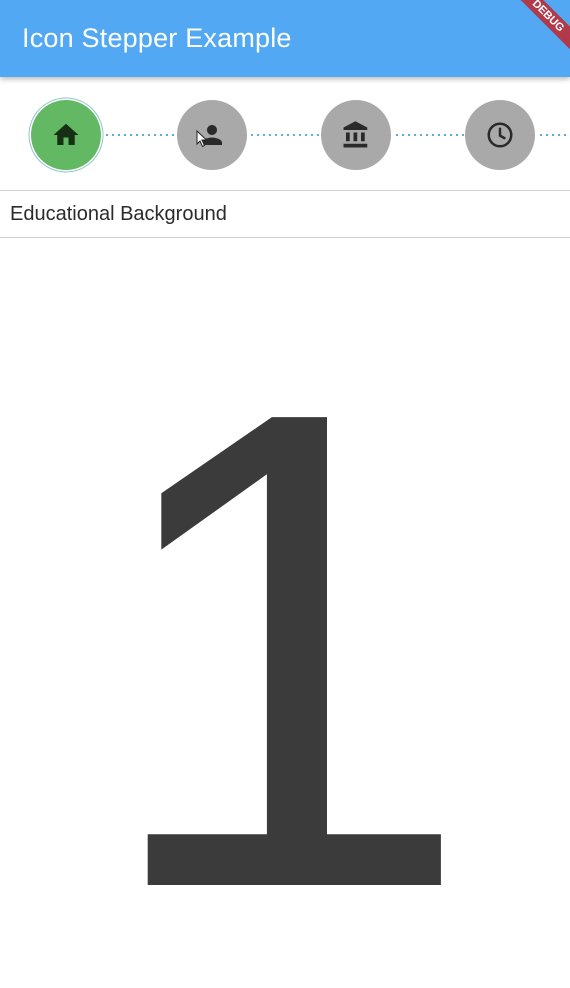 The width and height of the screenshot is (570, 988). I want to click on step-header: Educational Background, so click(118, 214).